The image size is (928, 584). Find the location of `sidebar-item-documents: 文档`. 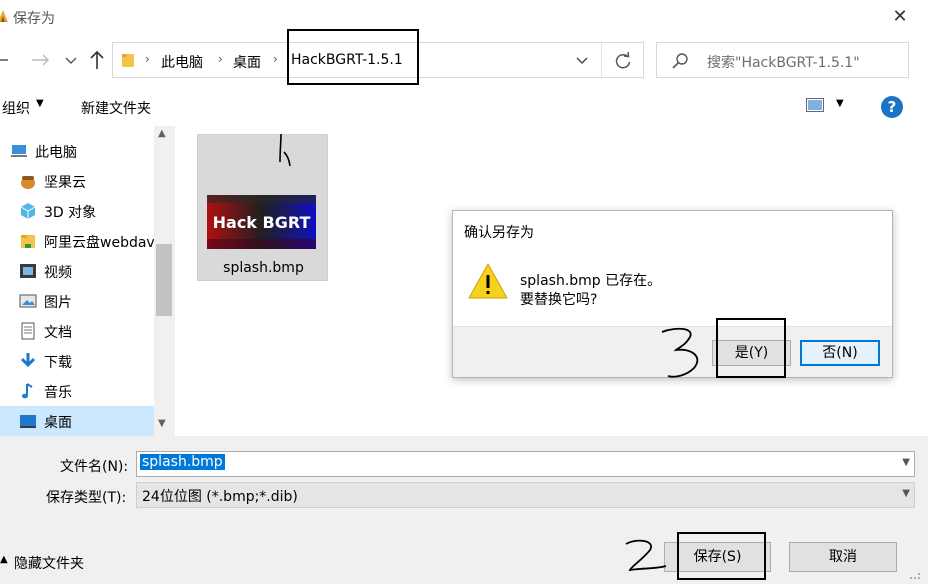

sidebar-item-documents: 文档 is located at coordinates (77, 331).